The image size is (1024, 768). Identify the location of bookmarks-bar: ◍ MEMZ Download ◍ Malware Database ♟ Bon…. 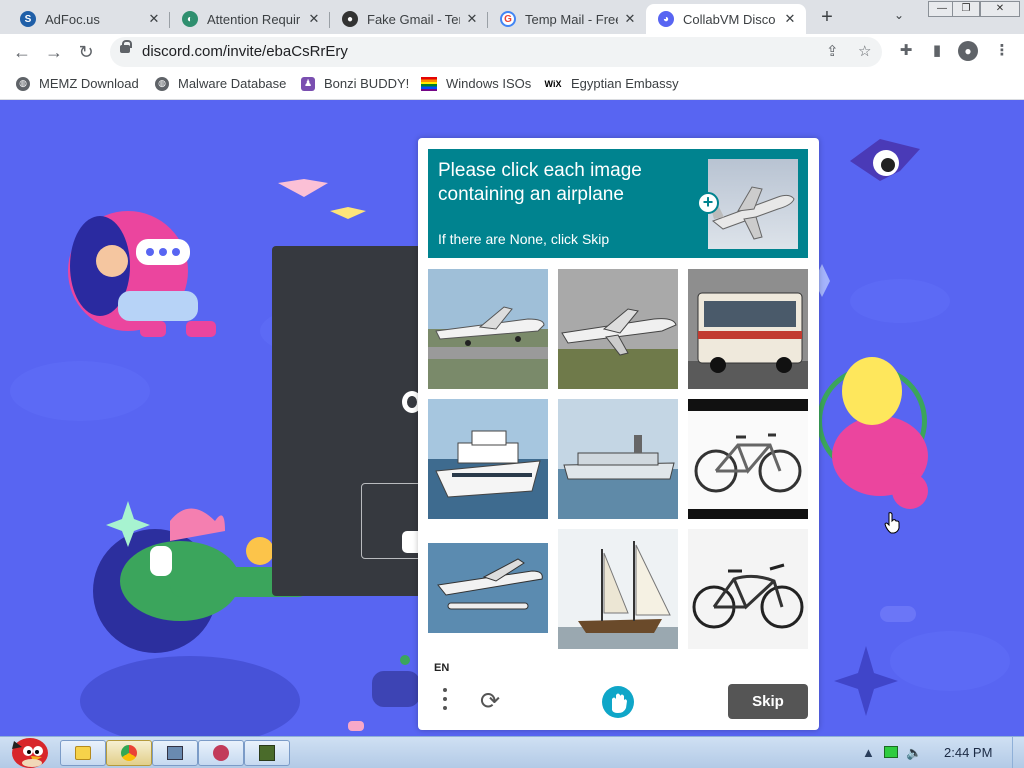
(512, 85).